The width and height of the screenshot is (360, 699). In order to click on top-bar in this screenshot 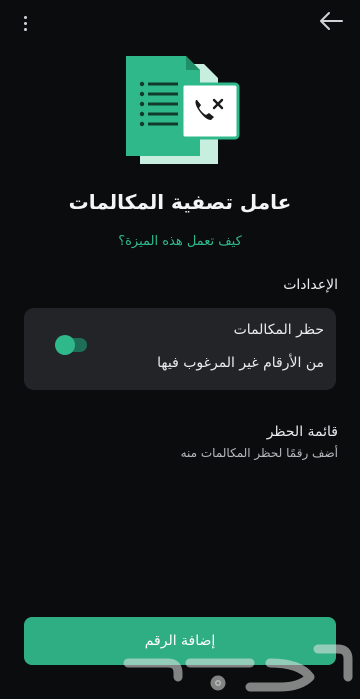, I will do `click(180, 22)`.